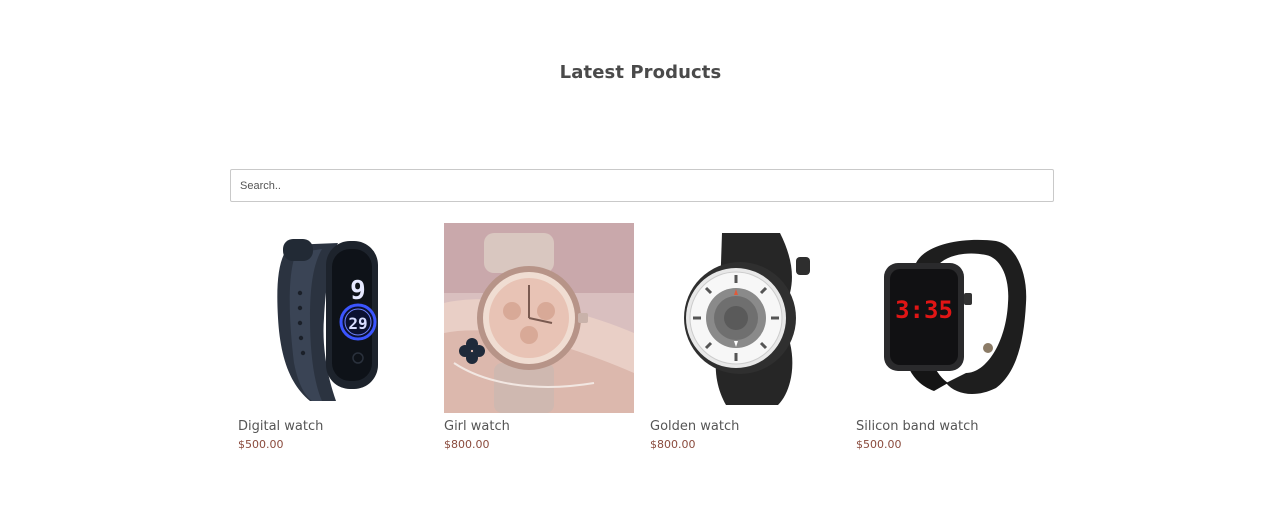 The height and width of the screenshot is (506, 1281). I want to click on product-card-golden-watch: Golden watch $800.00, so click(741, 343).